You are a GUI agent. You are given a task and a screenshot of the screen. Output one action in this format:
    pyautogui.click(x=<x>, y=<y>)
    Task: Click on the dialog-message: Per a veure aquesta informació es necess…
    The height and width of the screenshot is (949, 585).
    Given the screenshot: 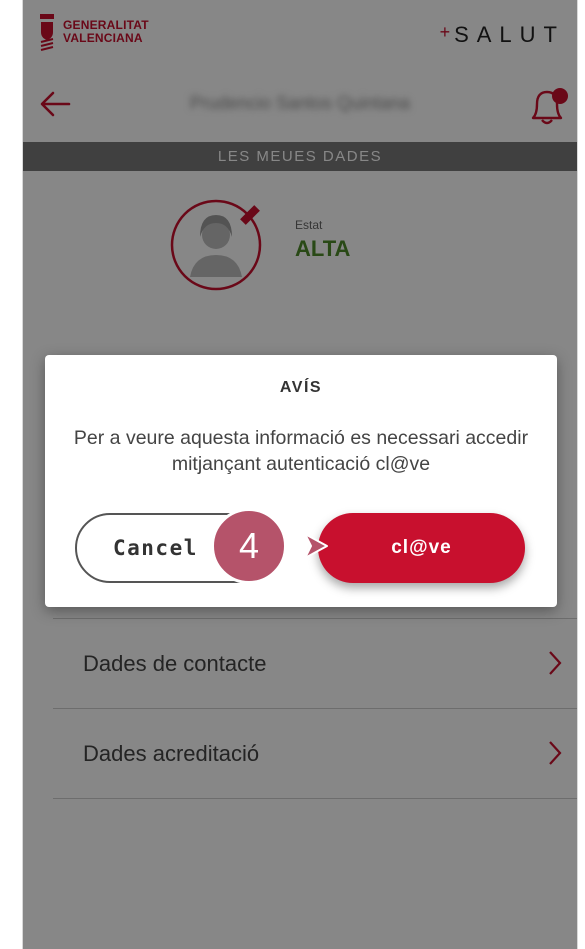 What is the action you would take?
    pyautogui.click(x=301, y=451)
    